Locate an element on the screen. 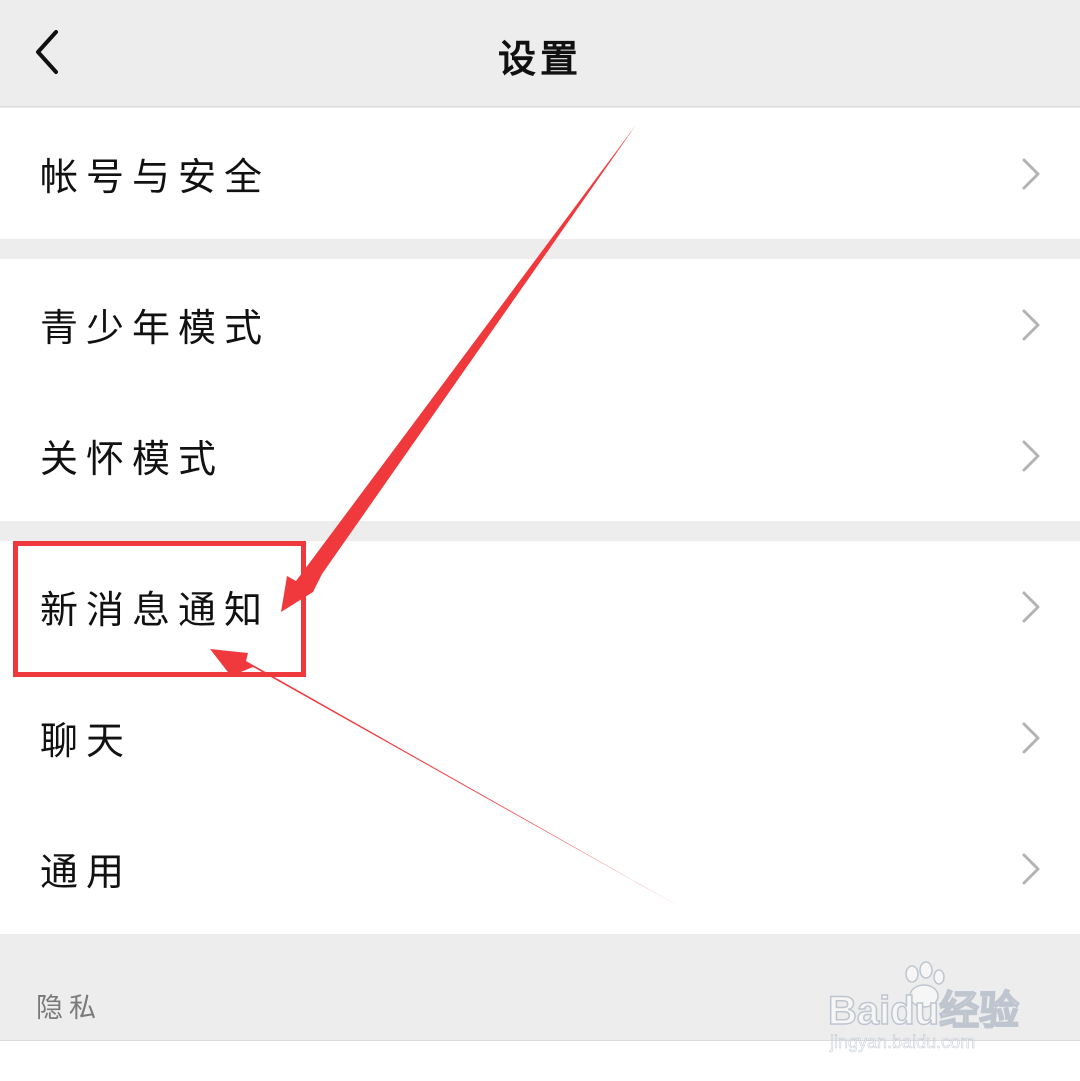 This screenshot has width=1080, height=1081. settings-item-label: 帐号与安全 is located at coordinates (155, 177).